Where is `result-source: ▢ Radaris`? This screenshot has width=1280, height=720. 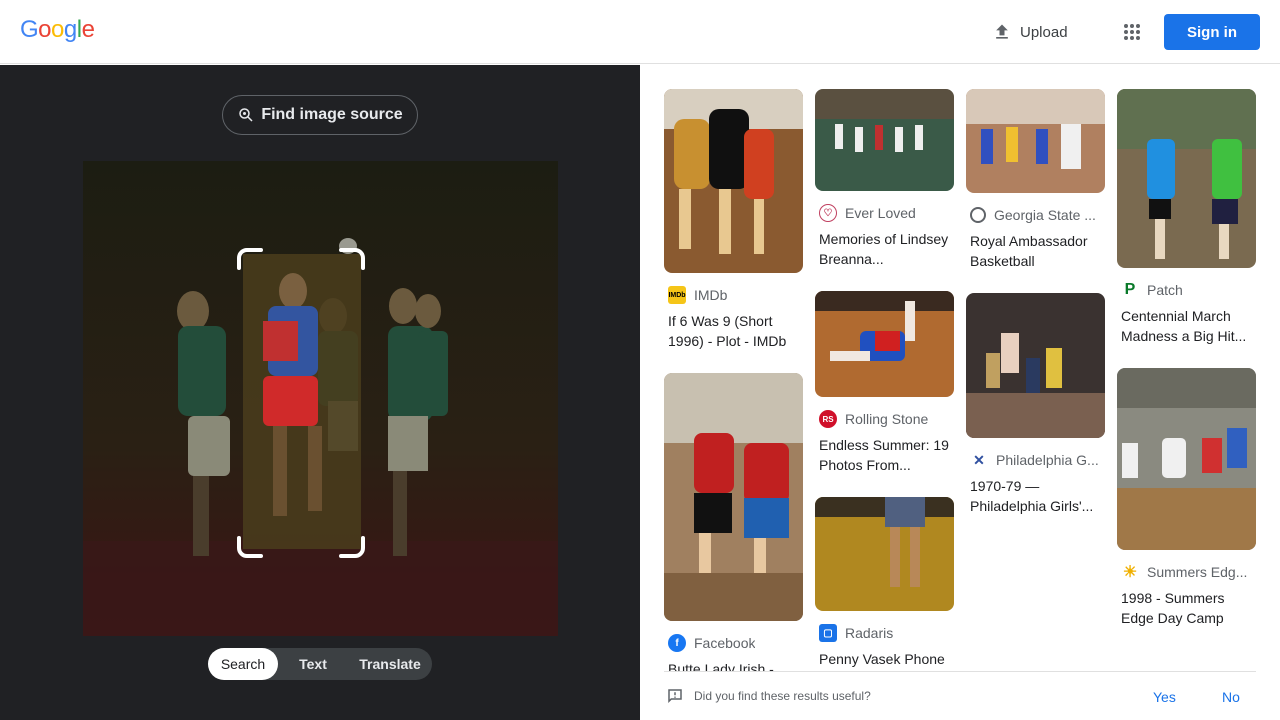 result-source: ▢ Radaris is located at coordinates (884, 633).